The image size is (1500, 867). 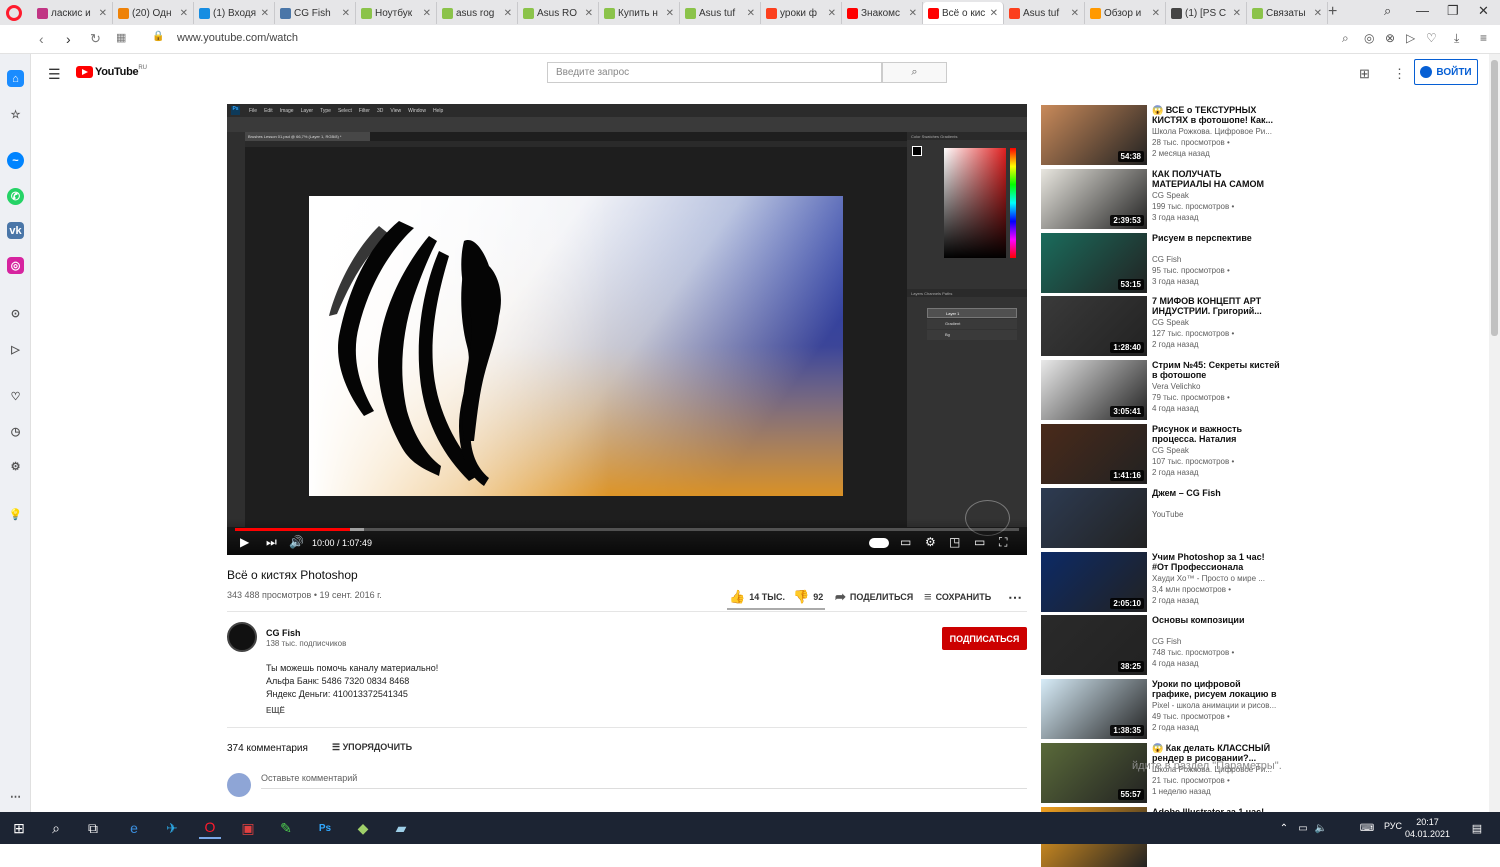 I want to click on save-button: ≡ СОХРАНИТЬ, so click(x=957, y=596).